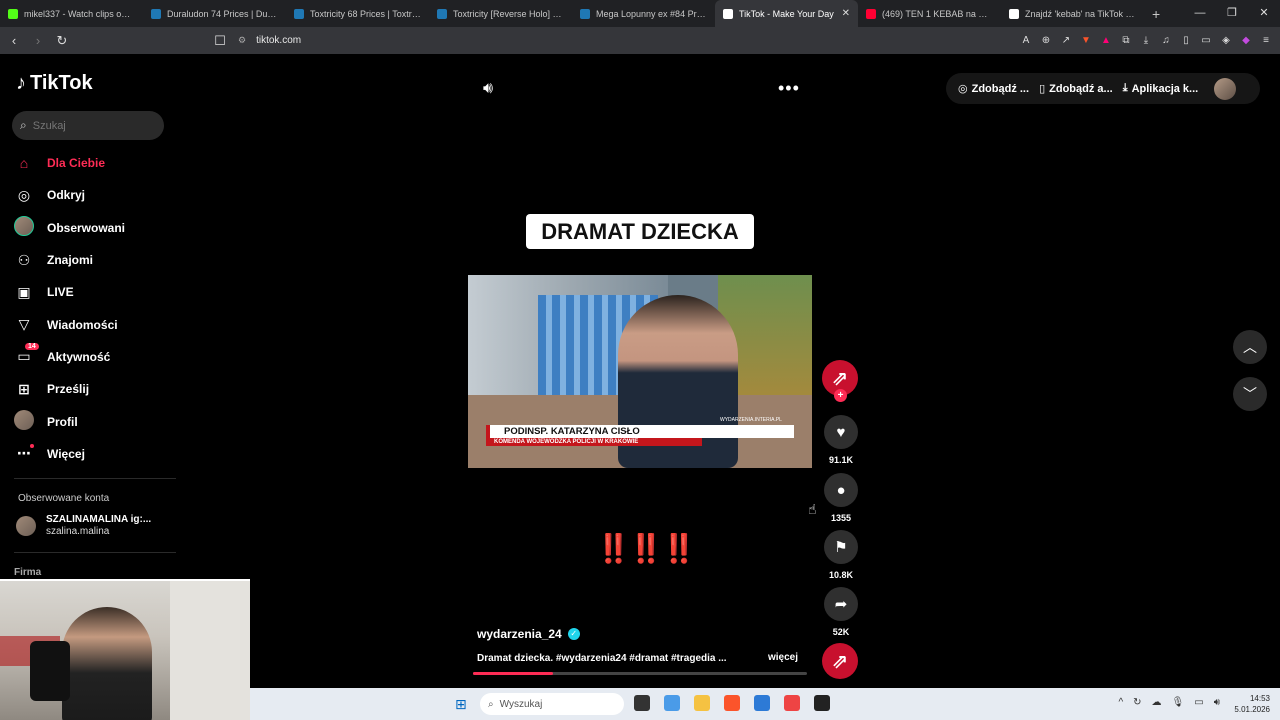 The height and width of the screenshot is (720, 1280). What do you see at coordinates (1206, 40) in the screenshot?
I see `wallet-icon: ▭` at bounding box center [1206, 40].